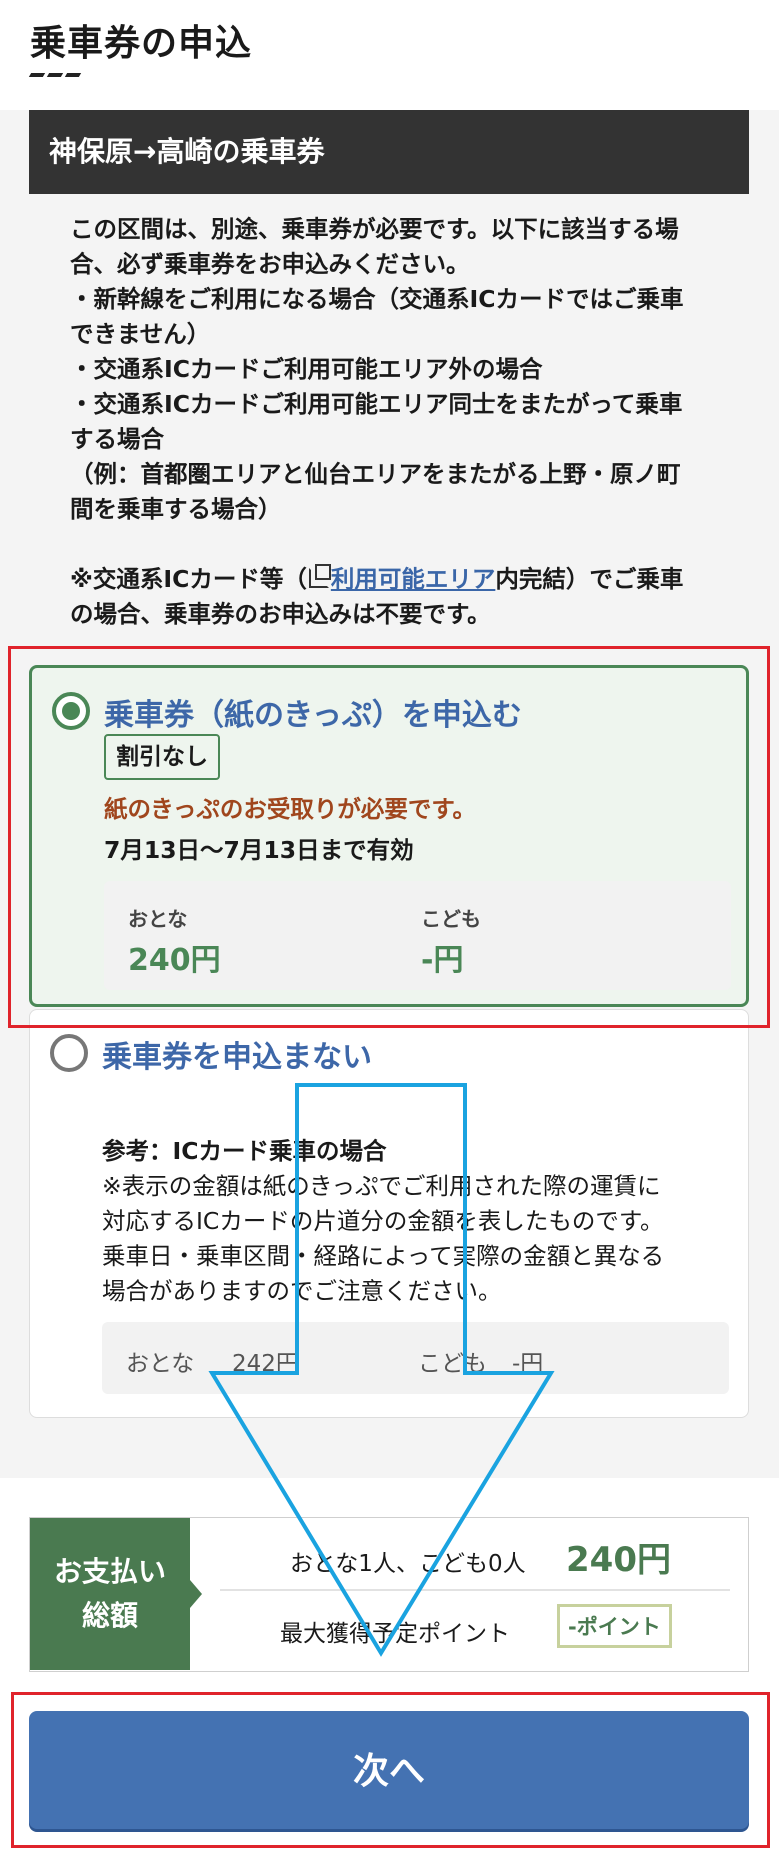  Describe the element at coordinates (69, 1053) in the screenshot. I see `radio-unselected-icon` at that location.